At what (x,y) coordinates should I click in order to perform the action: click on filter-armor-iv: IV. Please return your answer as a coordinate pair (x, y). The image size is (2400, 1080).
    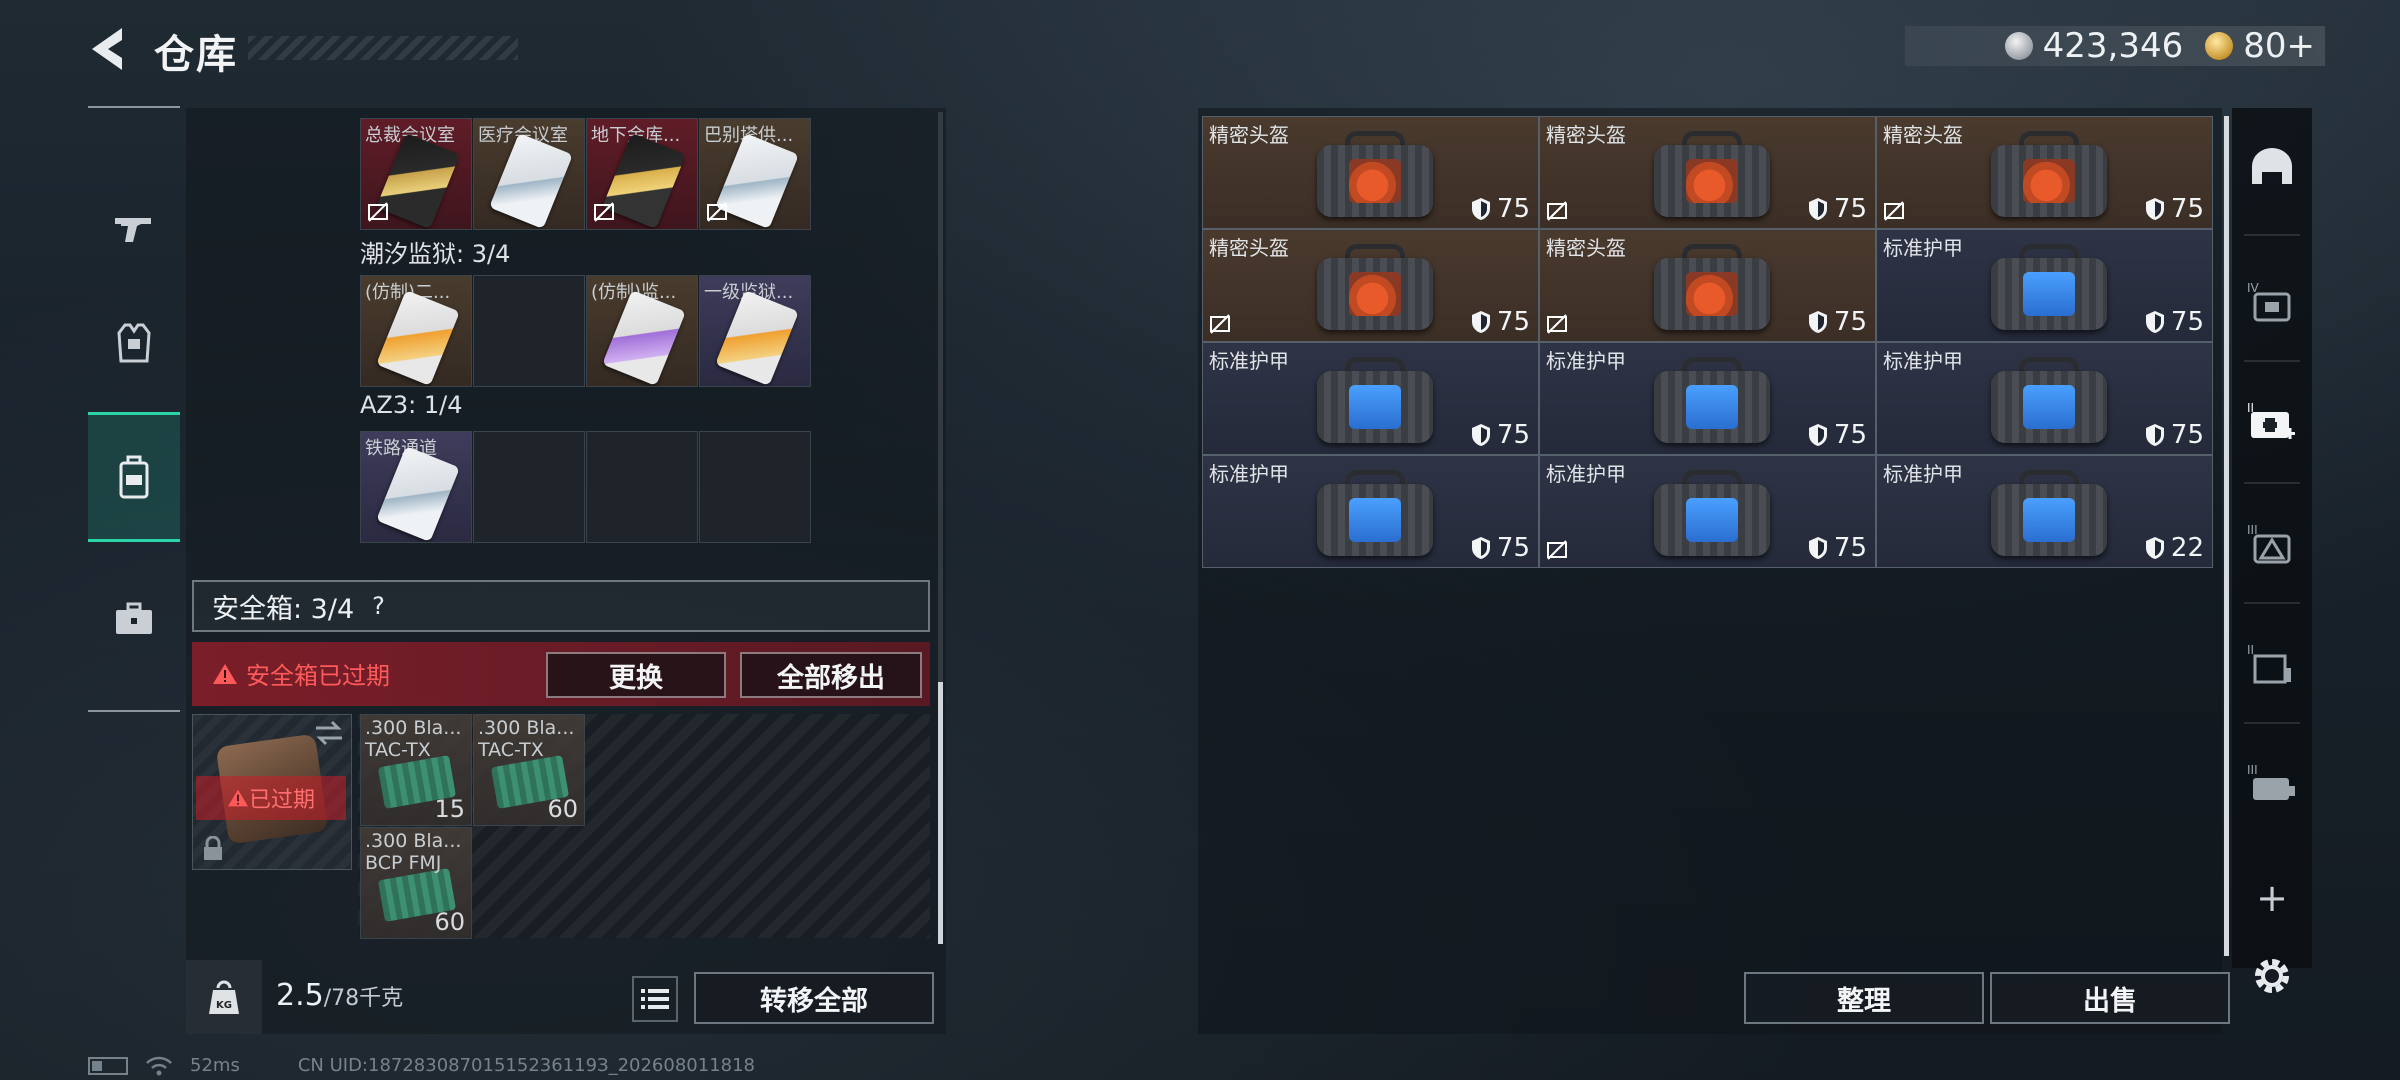
    Looking at the image, I should click on (2272, 302).